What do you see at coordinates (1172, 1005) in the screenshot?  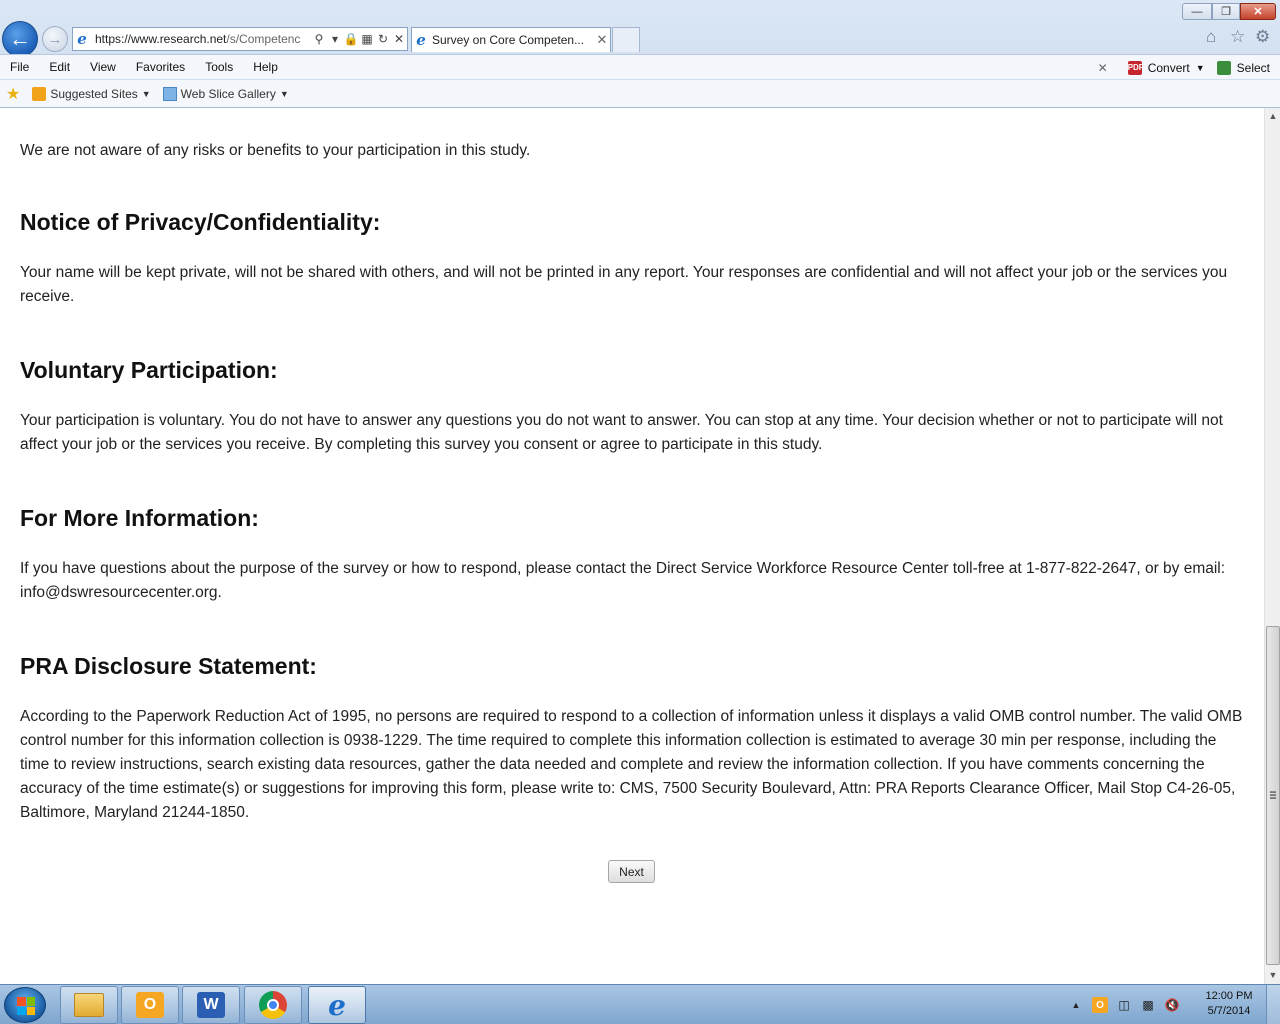 I see `volume-muted-icon: 🔇` at bounding box center [1172, 1005].